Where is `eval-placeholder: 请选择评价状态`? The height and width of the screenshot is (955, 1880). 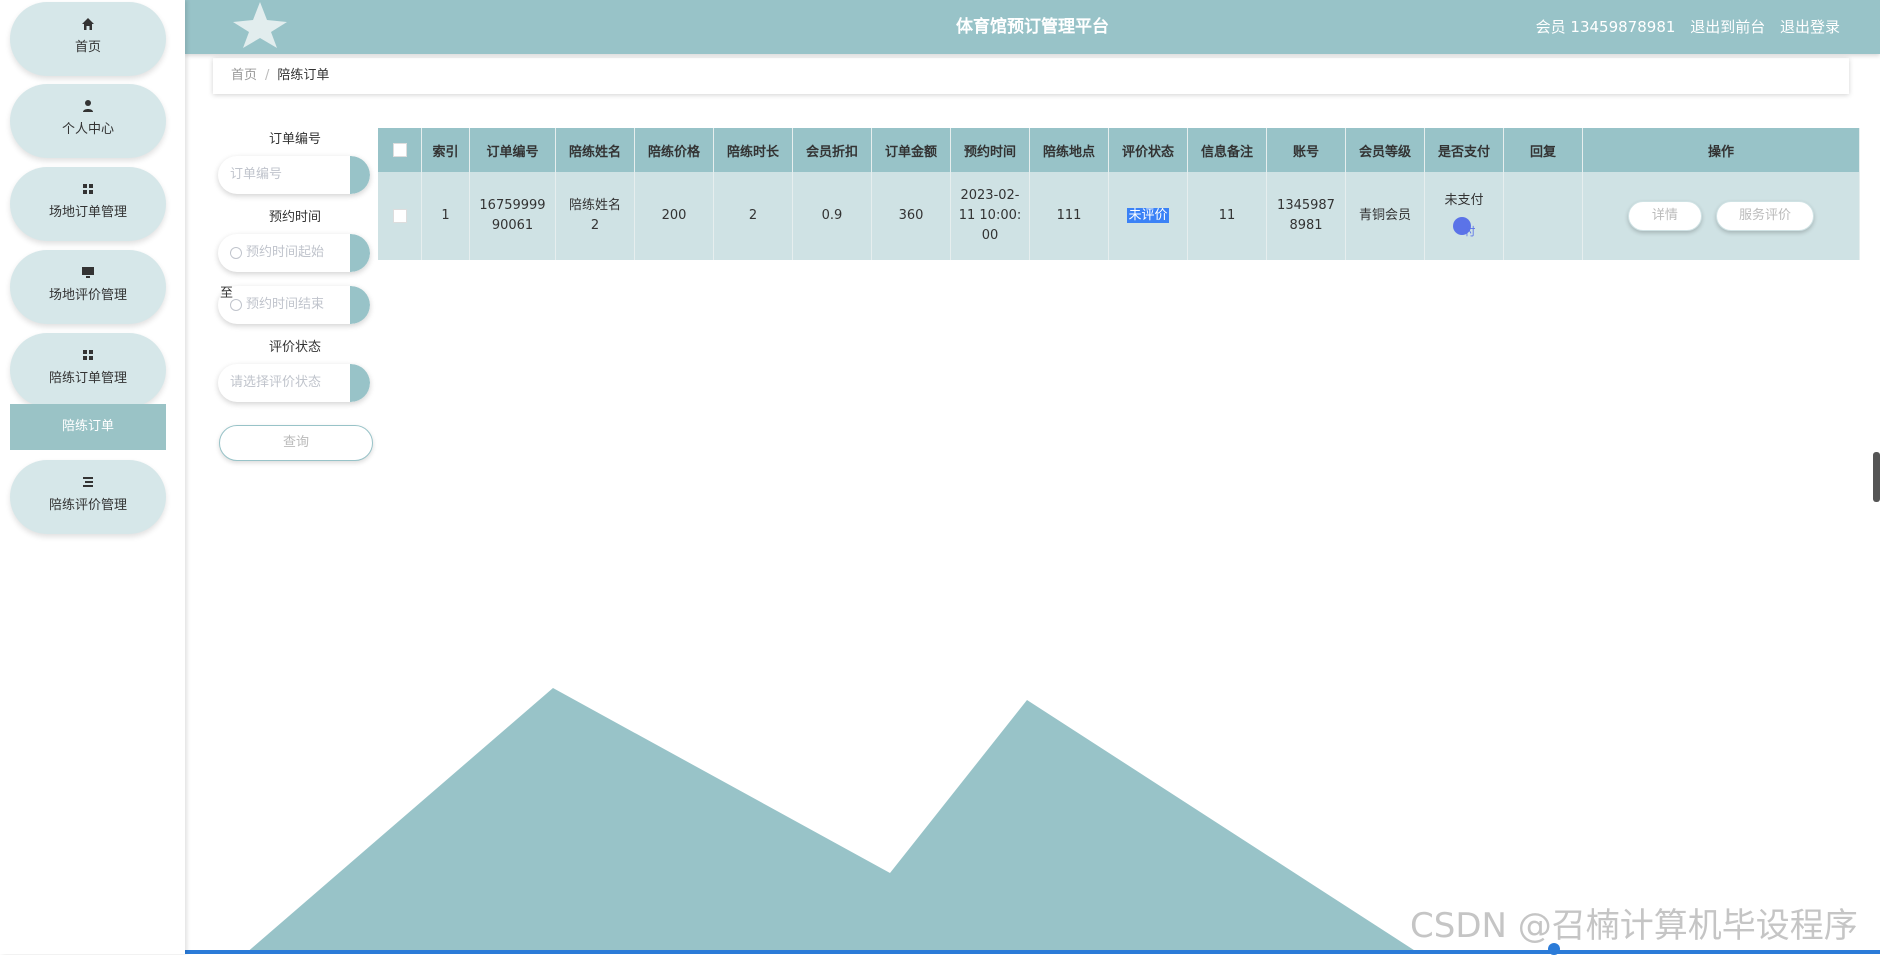 eval-placeholder: 请选择评价状态 is located at coordinates (276, 382).